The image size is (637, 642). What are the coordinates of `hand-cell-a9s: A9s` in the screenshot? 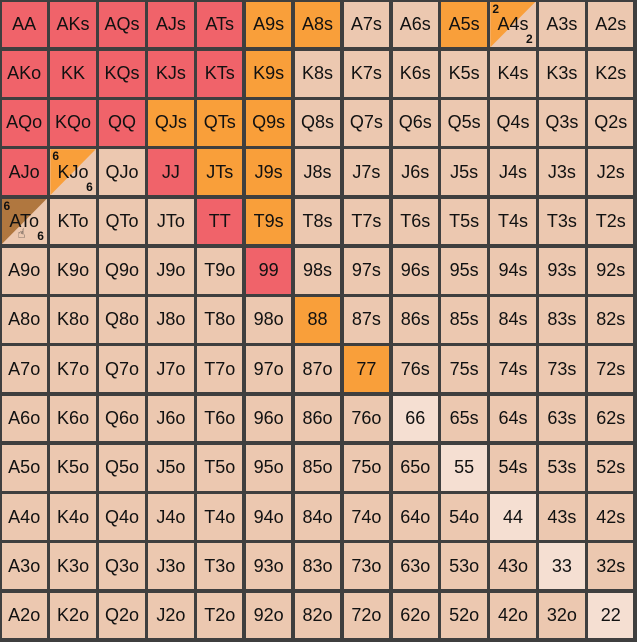 It's located at (268, 24).